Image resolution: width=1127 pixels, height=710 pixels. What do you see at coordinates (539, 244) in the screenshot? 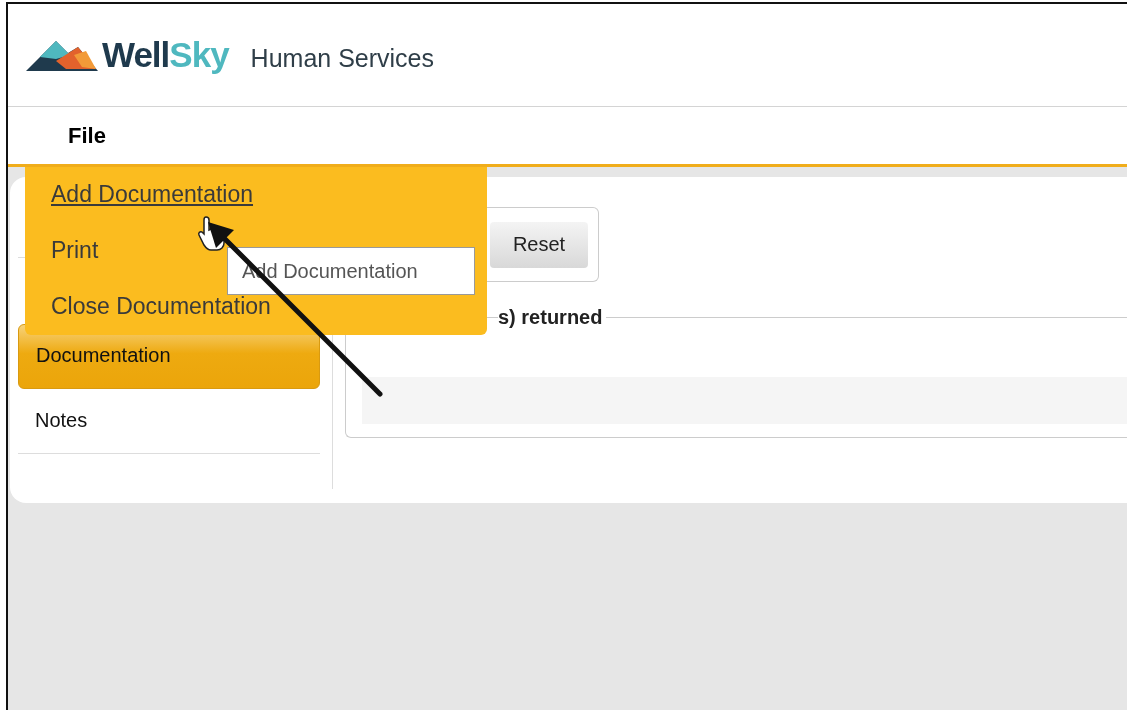
I see `reset-button: Reset` at bounding box center [539, 244].